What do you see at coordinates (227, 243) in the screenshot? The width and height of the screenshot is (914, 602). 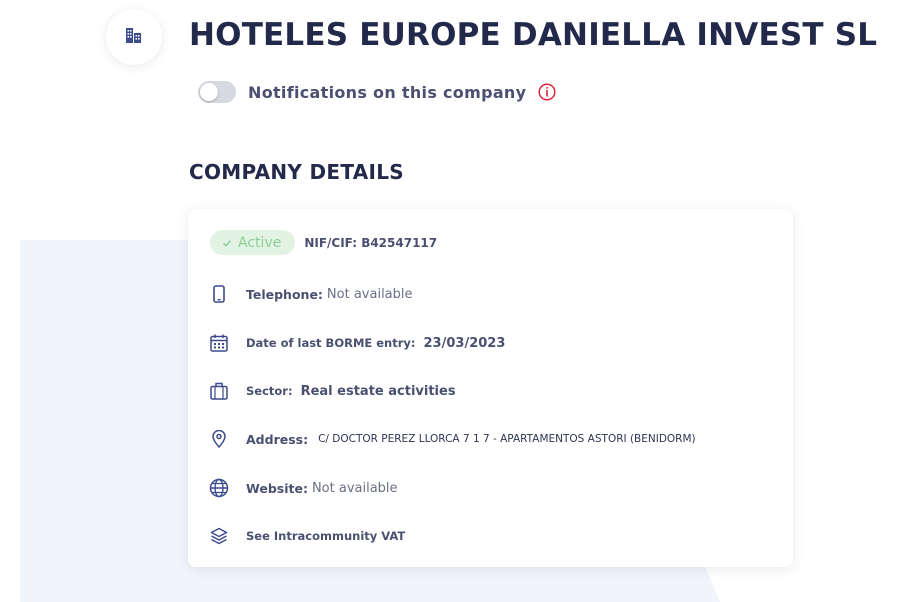 I see `check-icon` at bounding box center [227, 243].